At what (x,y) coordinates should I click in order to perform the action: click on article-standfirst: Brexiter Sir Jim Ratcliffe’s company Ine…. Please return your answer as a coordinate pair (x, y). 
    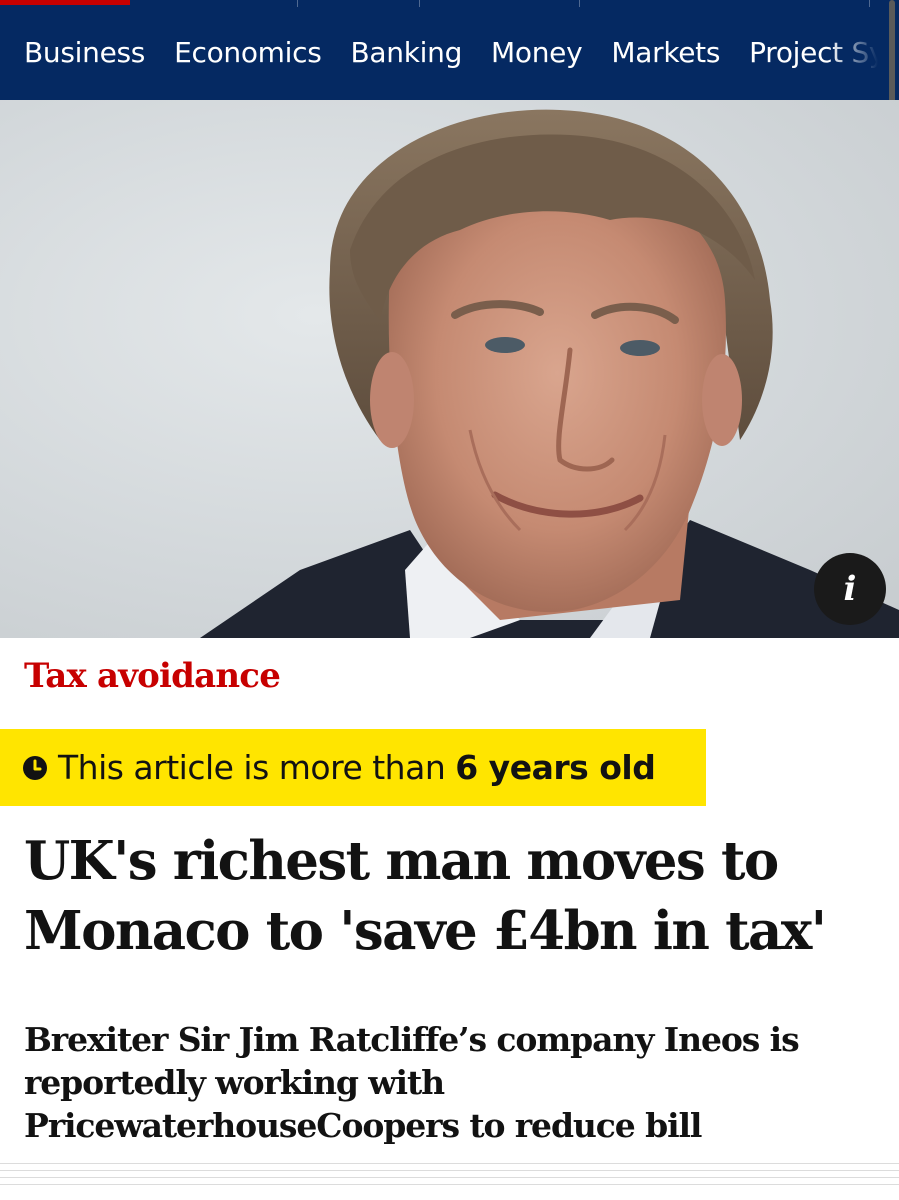
    Looking at the image, I should click on (412, 1082).